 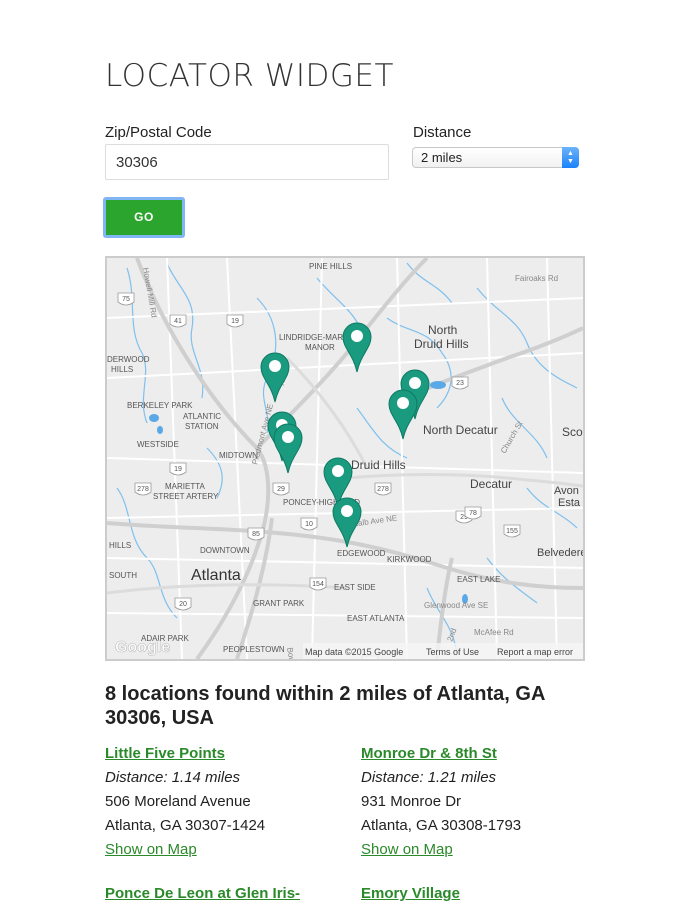 I want to click on route-shield: 155, so click(x=512, y=531).